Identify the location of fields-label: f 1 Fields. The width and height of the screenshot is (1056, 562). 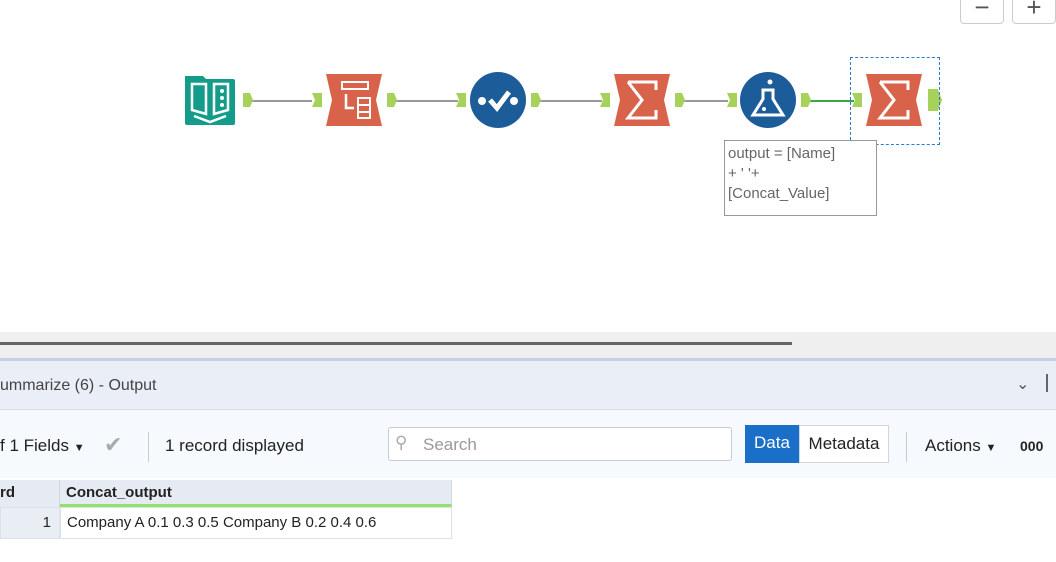
(34, 445).